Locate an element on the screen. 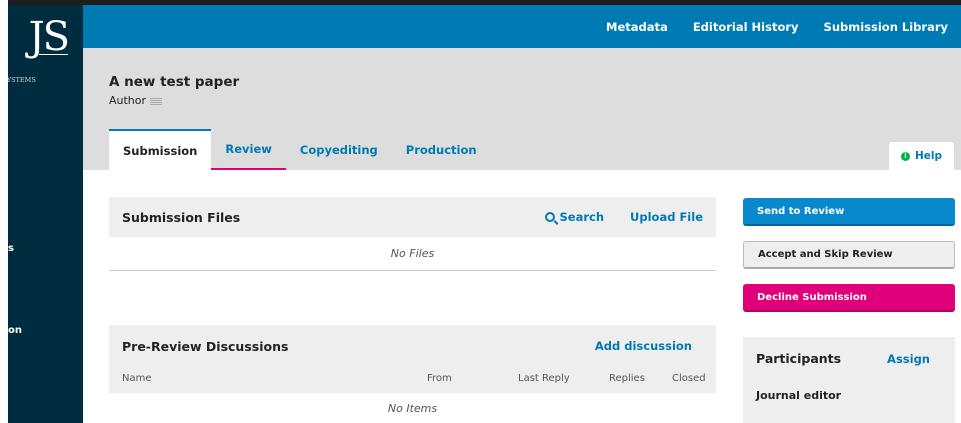  author-placeholder-icon is located at coordinates (156, 100).